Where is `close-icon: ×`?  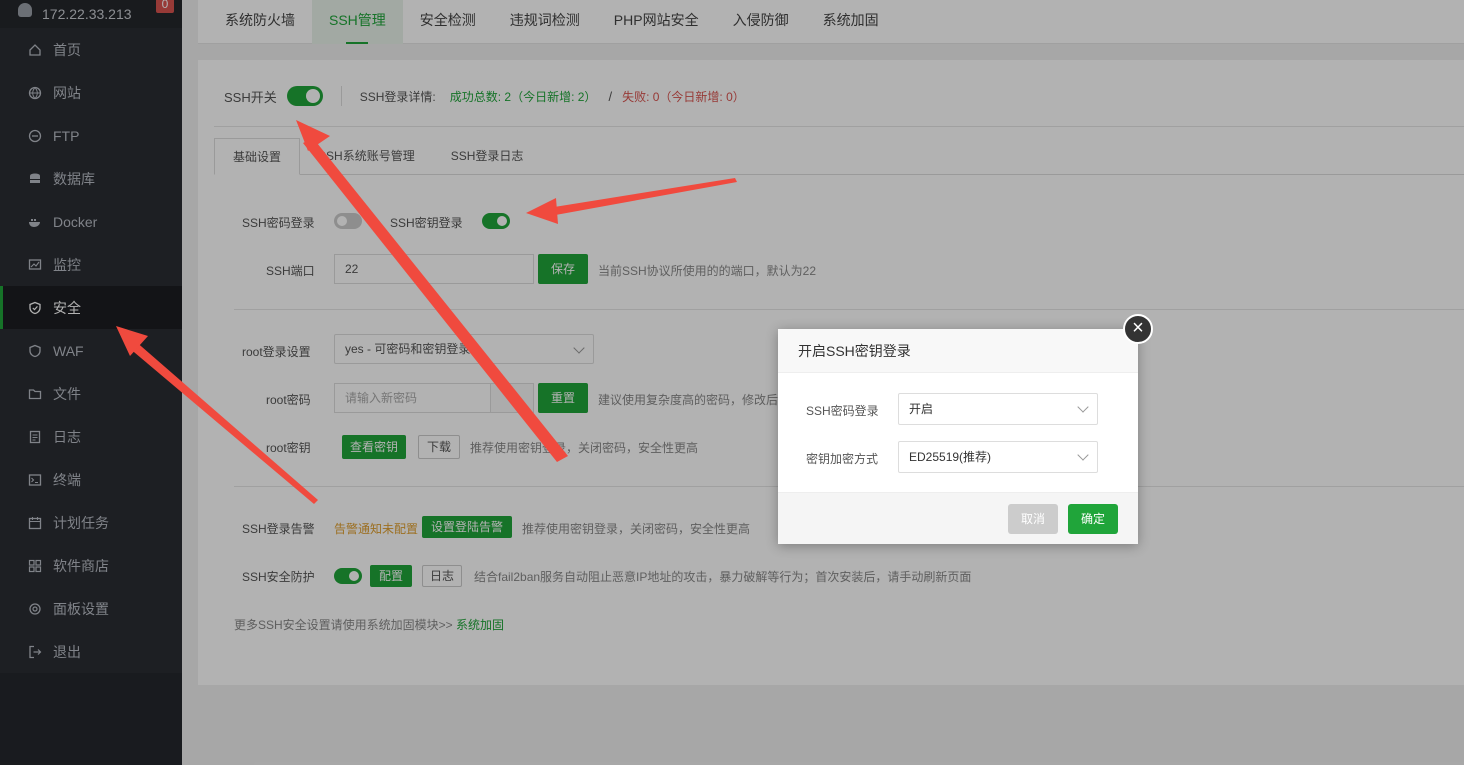
close-icon: × is located at coordinates (1138, 328).